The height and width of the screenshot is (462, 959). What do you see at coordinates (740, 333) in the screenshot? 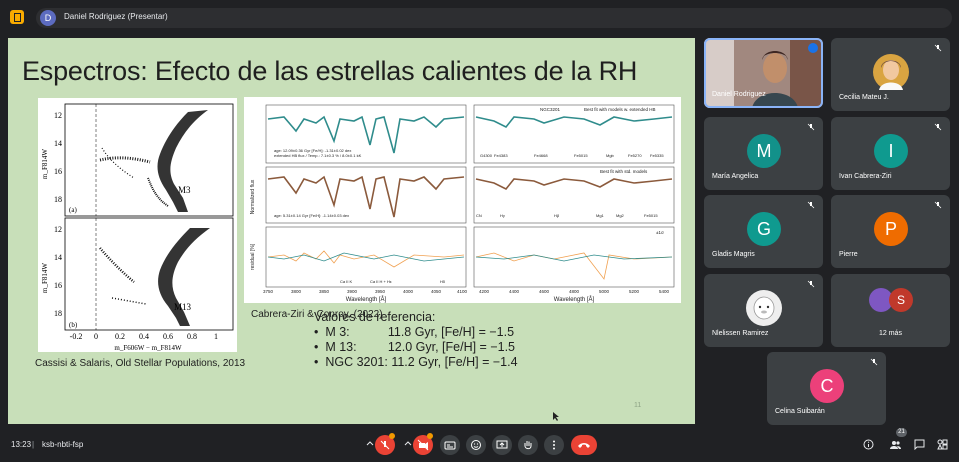
I see `participant-name: Nlelissen Ramirez` at bounding box center [740, 333].